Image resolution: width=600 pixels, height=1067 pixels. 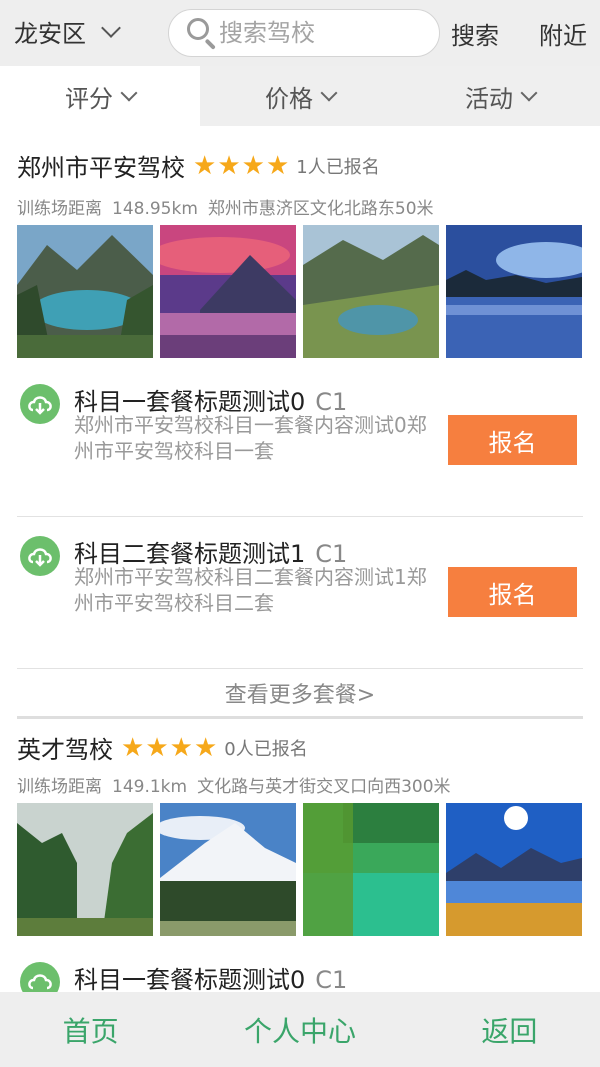 I want to click on school-info: 训练场距离 149.1km 文化路与英才街交叉口向西300米, so click(x=239, y=784).